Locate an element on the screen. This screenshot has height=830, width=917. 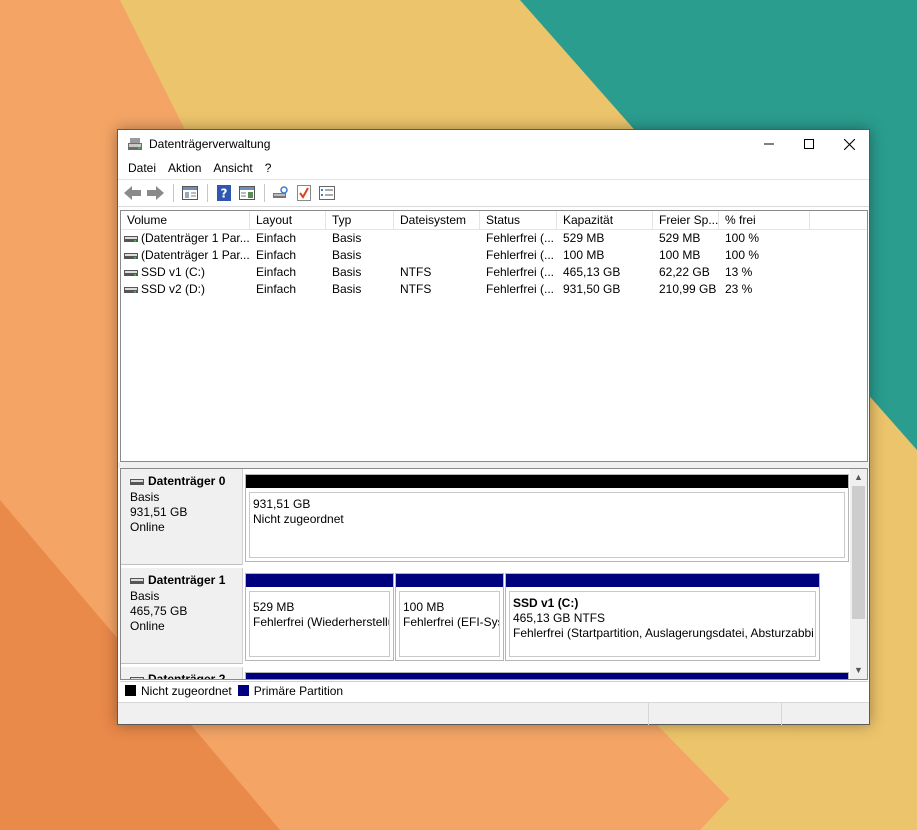
status-bar is located at coordinates (493, 713).